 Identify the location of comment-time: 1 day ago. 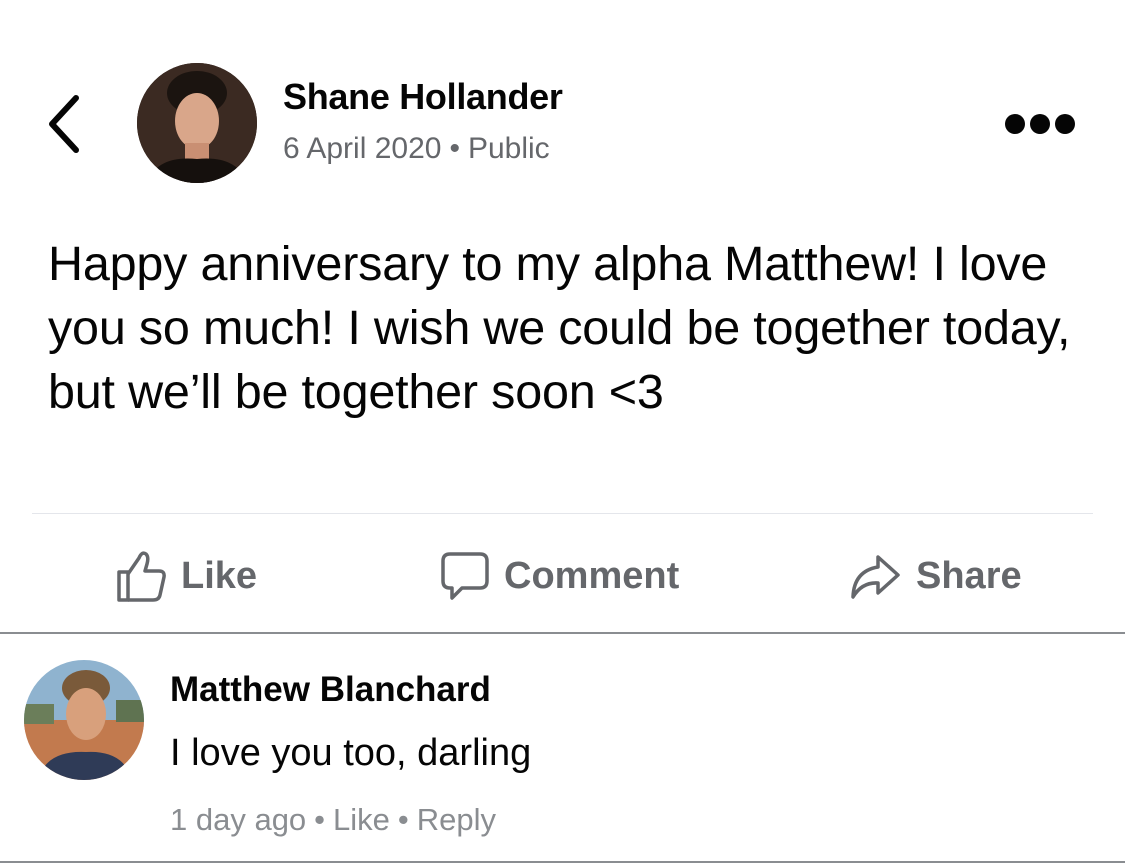
(238, 819).